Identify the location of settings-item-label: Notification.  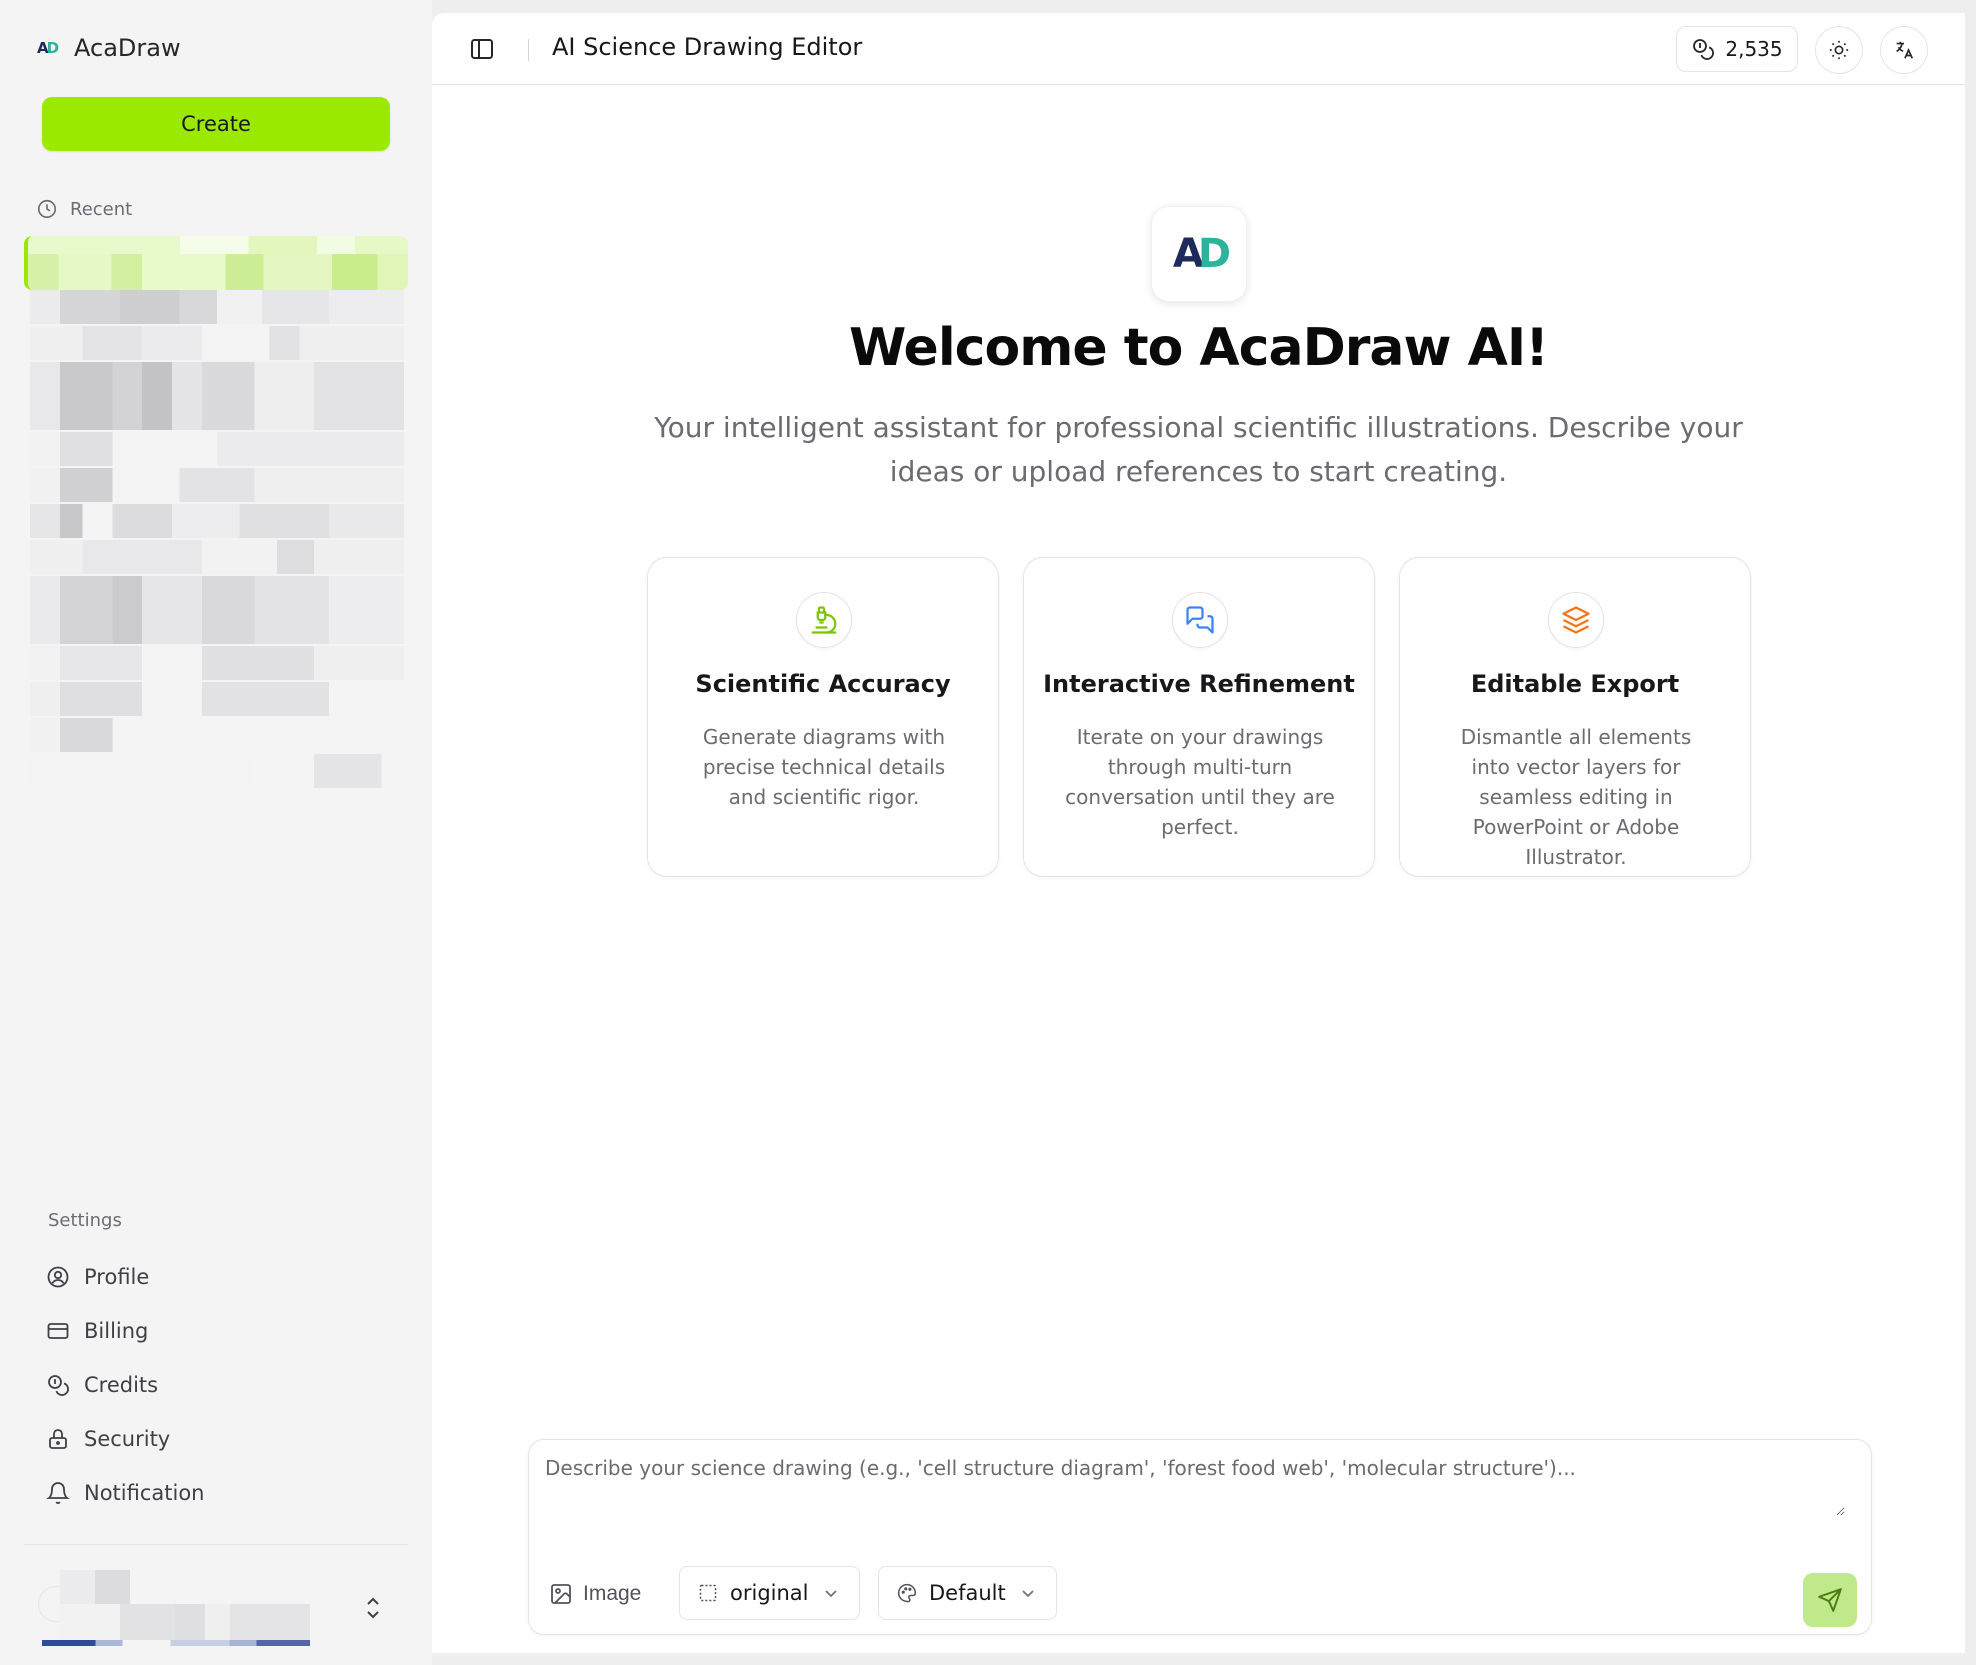
(144, 1493).